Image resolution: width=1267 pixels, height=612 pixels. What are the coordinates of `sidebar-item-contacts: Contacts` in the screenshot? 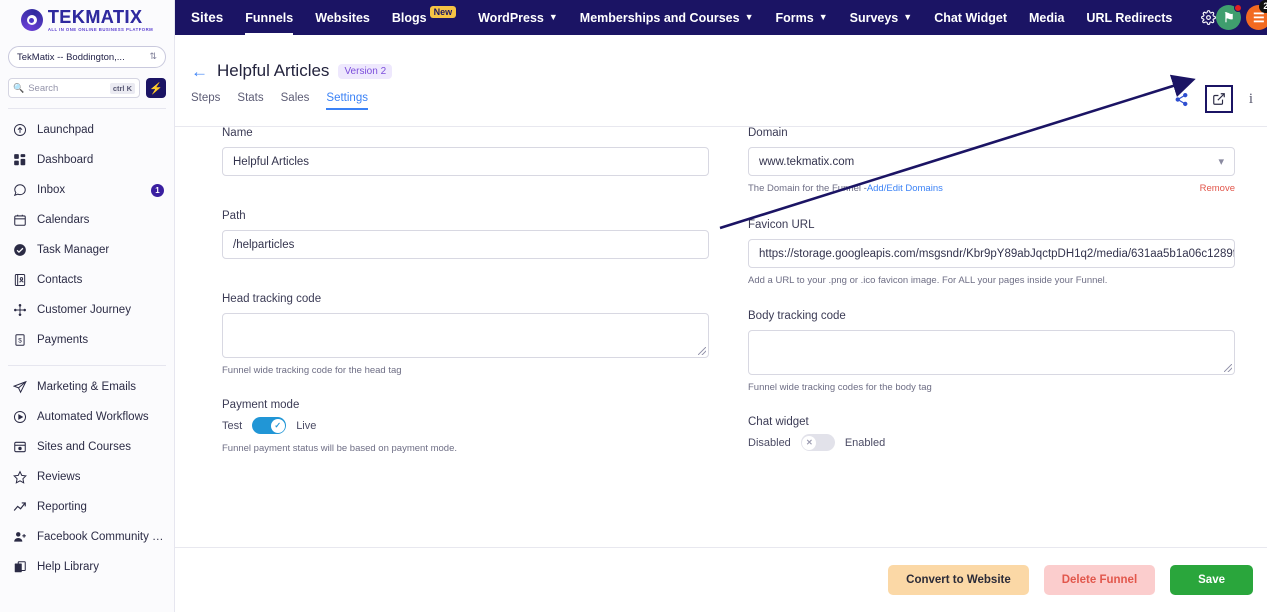 It's located at (87, 280).